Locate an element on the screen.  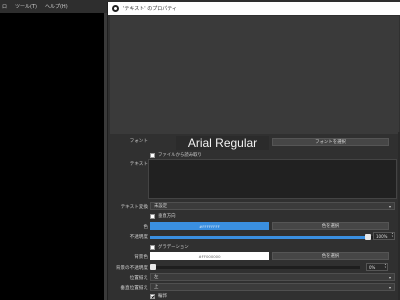
vertical-row: 垂直方向 is located at coordinates (163, 216).